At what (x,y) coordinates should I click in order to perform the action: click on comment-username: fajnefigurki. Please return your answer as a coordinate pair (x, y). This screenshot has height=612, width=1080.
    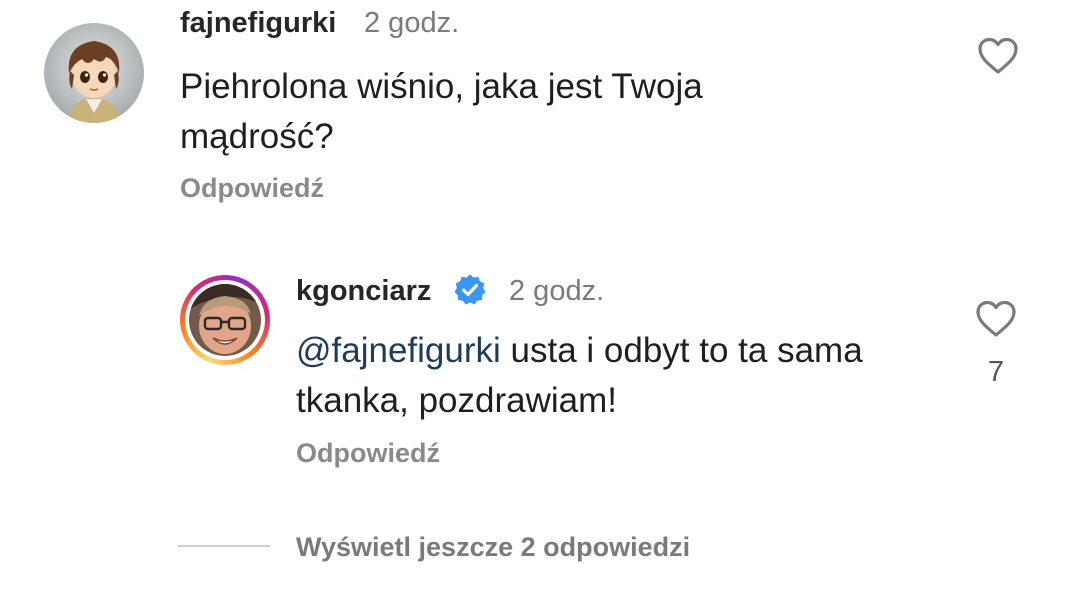
    Looking at the image, I should click on (258, 23).